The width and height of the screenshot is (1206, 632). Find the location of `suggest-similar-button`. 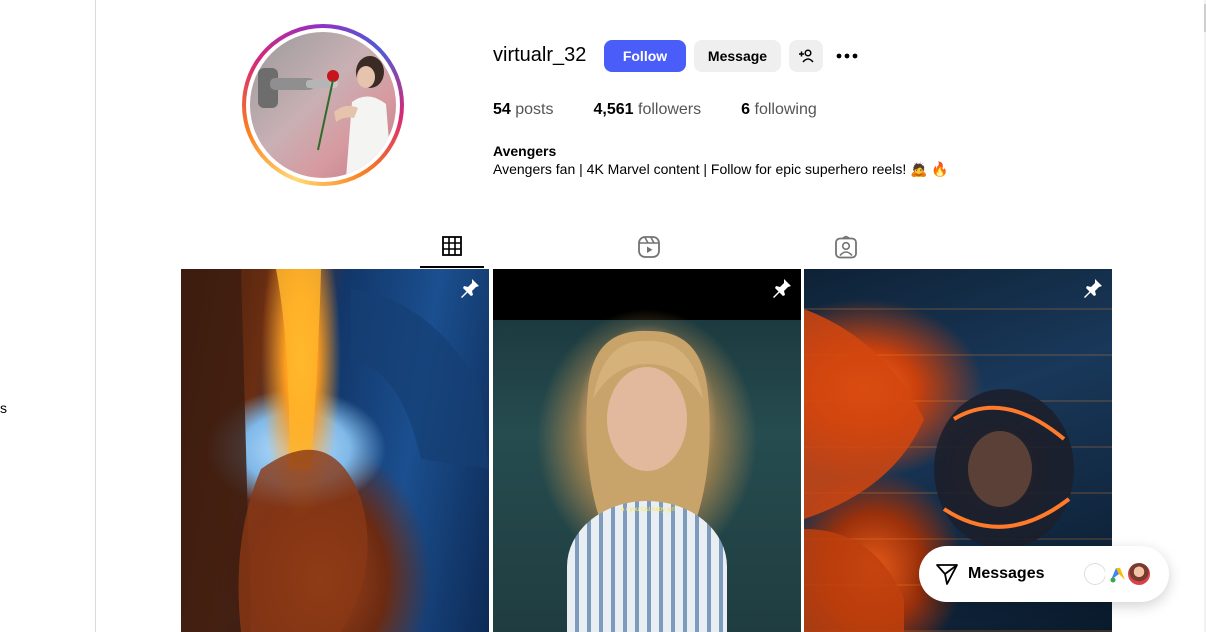

suggest-similar-button is located at coordinates (806, 56).